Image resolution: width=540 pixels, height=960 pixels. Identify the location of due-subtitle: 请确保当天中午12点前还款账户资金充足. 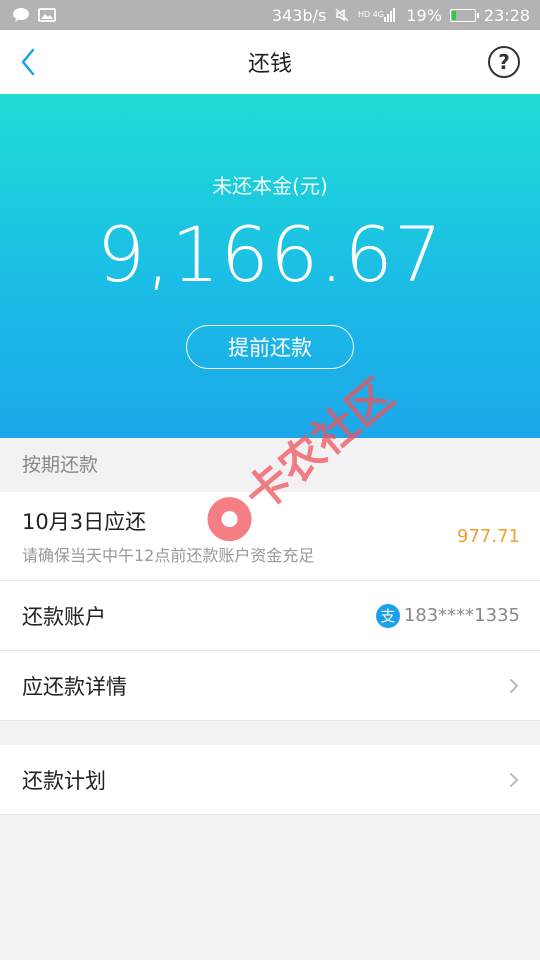
(168, 555).